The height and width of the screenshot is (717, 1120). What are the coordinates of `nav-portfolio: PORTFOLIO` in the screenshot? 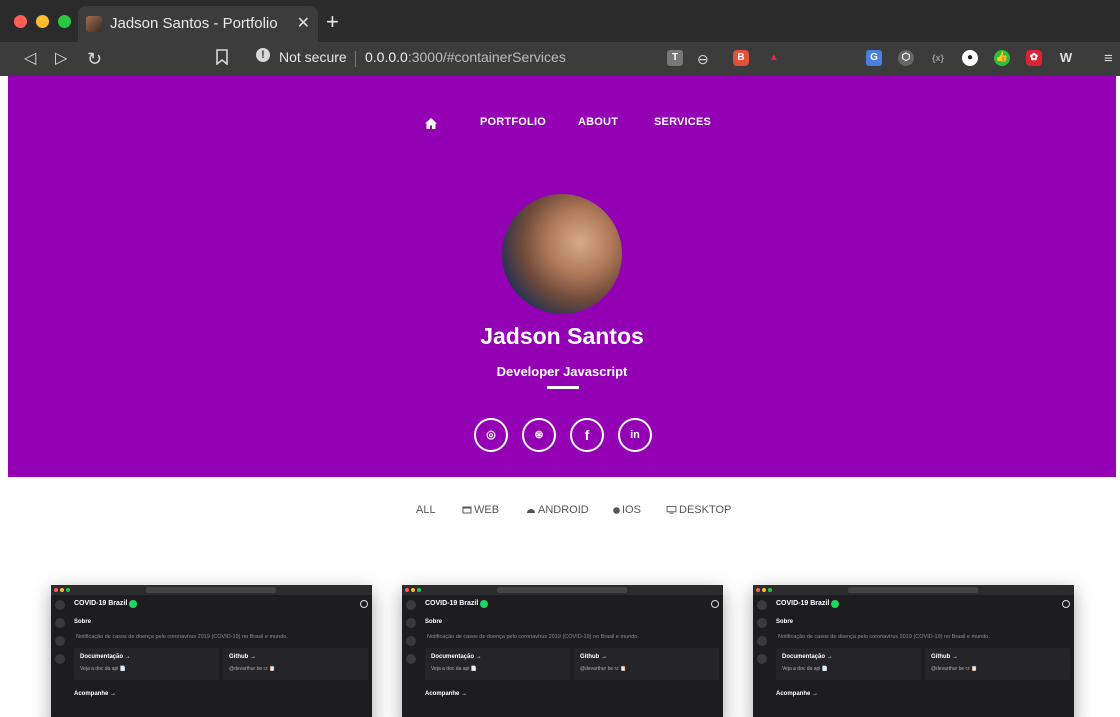 It's located at (513, 122).